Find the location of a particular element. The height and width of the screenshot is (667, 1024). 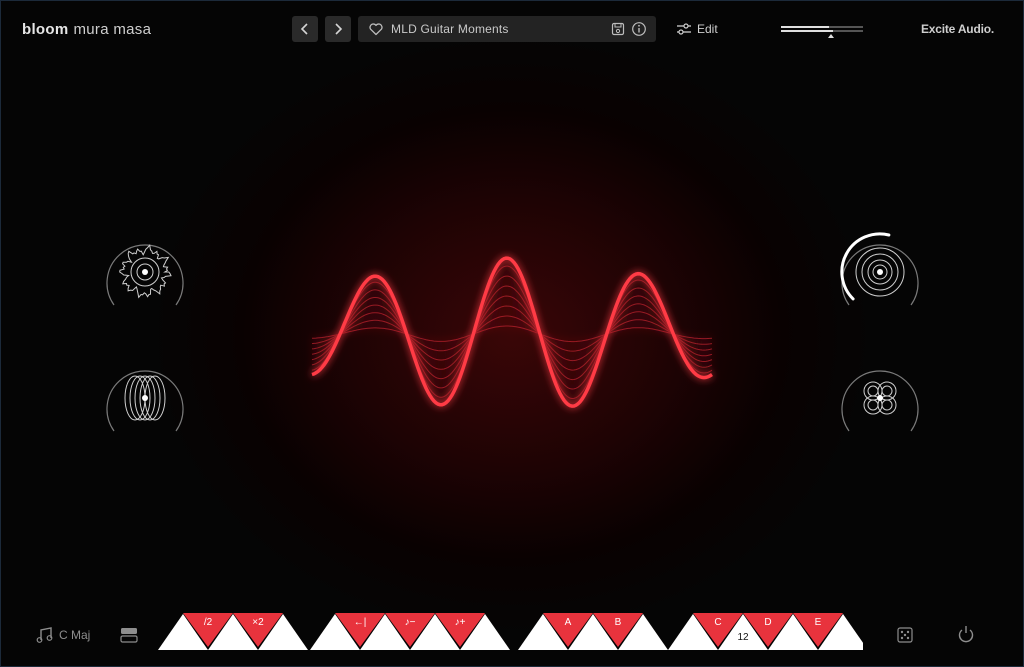

edit-button: Edit is located at coordinates (697, 29).